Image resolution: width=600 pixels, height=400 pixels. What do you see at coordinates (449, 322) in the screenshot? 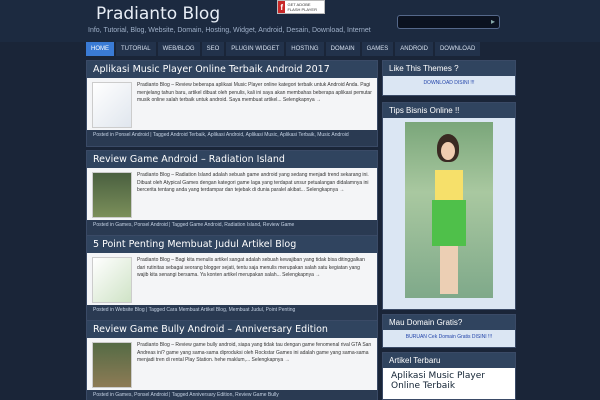
I see `widget-title: Mau Domain Gratis?` at bounding box center [449, 322].